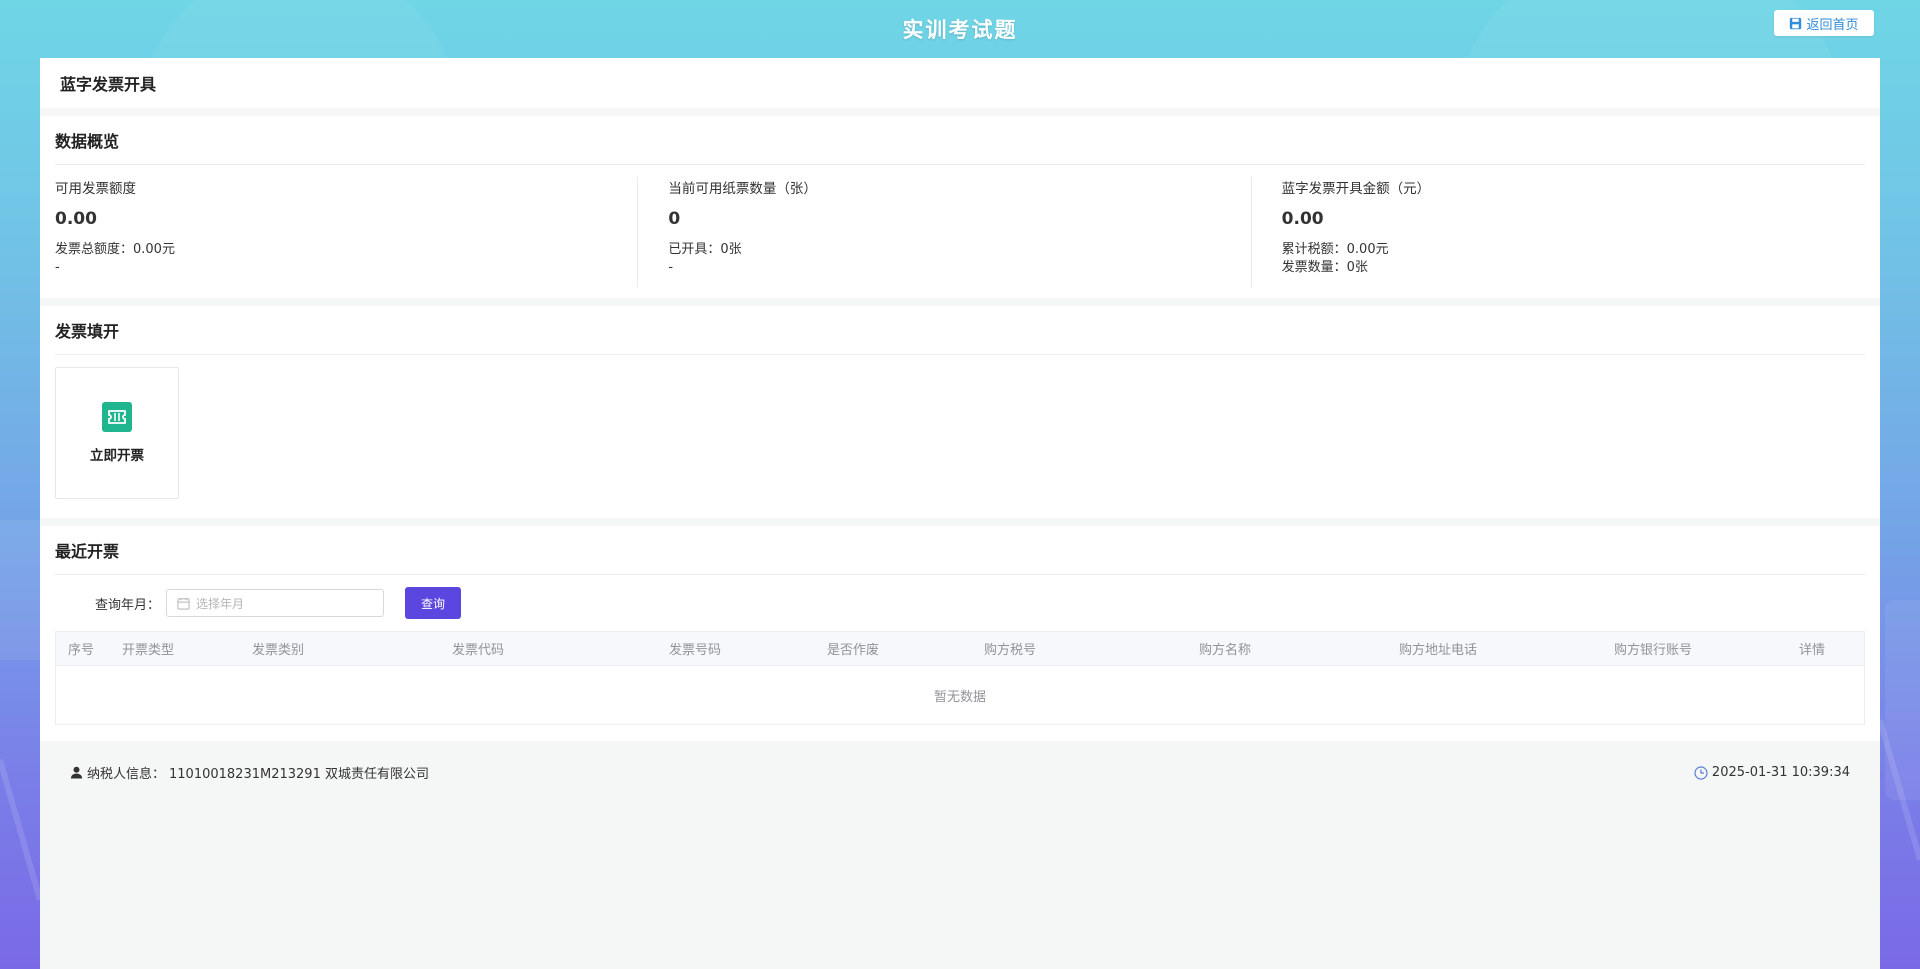  What do you see at coordinates (960, 83) in the screenshot?
I see `page-title: 蓝字发票开具` at bounding box center [960, 83].